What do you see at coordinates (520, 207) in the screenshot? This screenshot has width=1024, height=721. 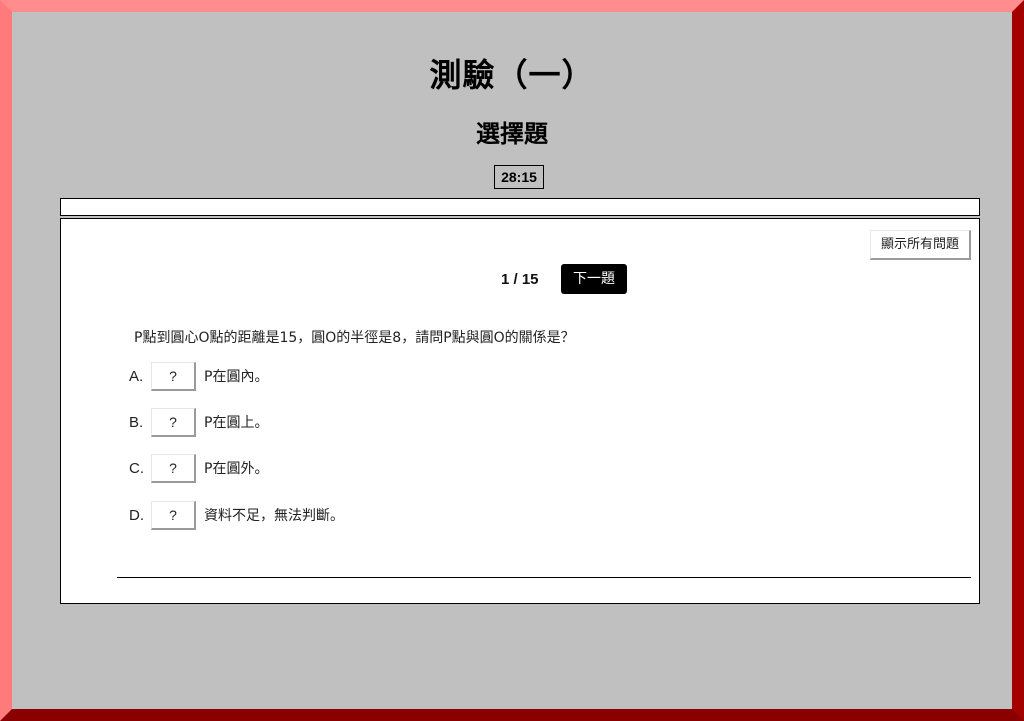 I see `progress-bar` at bounding box center [520, 207].